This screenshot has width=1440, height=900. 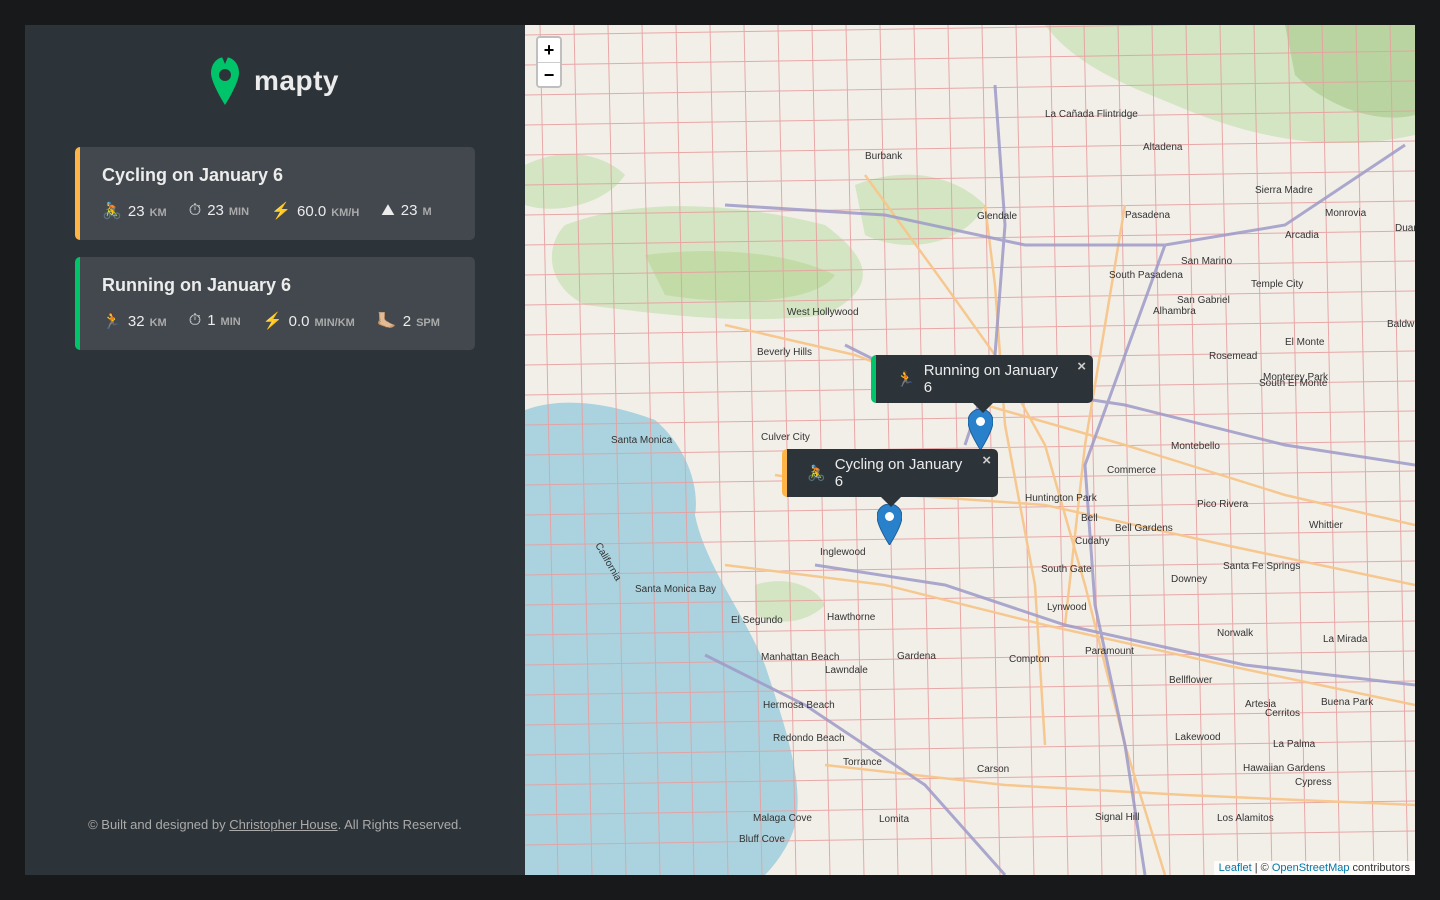 I want to click on workout-details: 🏃 32 km ⏱ 1 min ⚡️ 0.0 min/km 🦶🏼 2 spm, so click(x=282, y=321).